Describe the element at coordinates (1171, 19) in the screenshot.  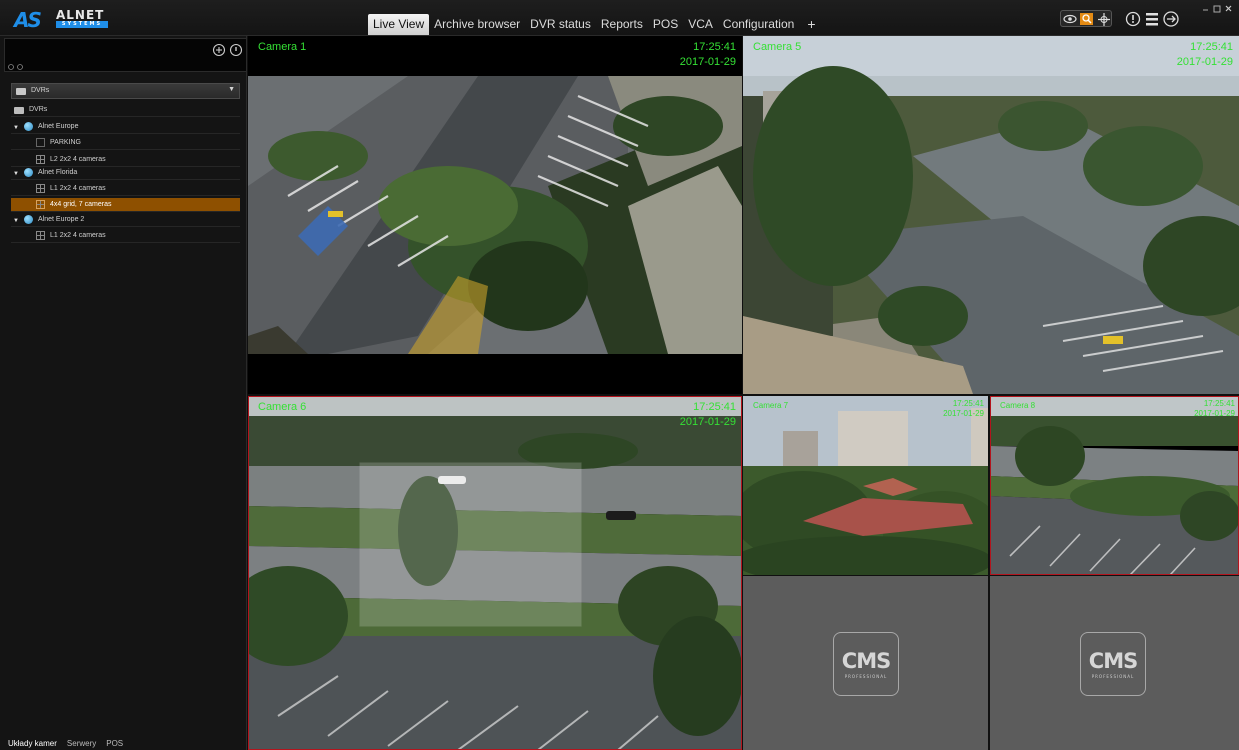
I see `exit-icon` at that location.